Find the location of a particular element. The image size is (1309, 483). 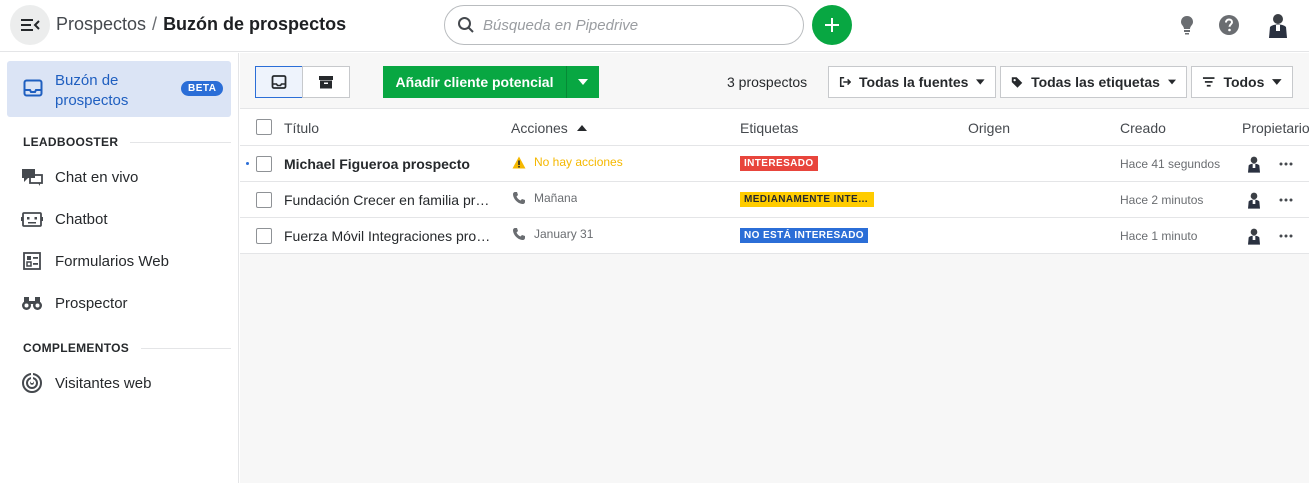

add-lead-button-group: Añadir cliente potencial is located at coordinates (491, 82).